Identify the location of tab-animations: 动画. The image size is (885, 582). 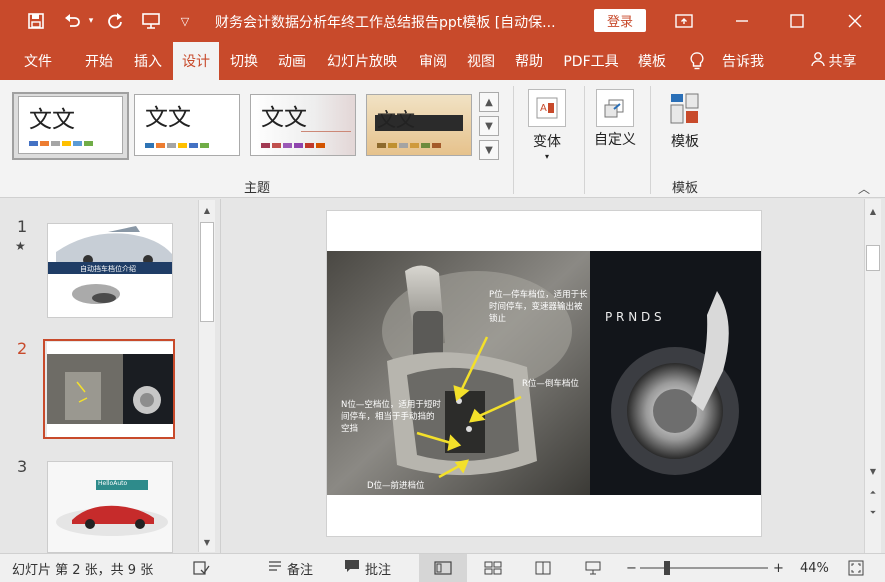
(292, 61).